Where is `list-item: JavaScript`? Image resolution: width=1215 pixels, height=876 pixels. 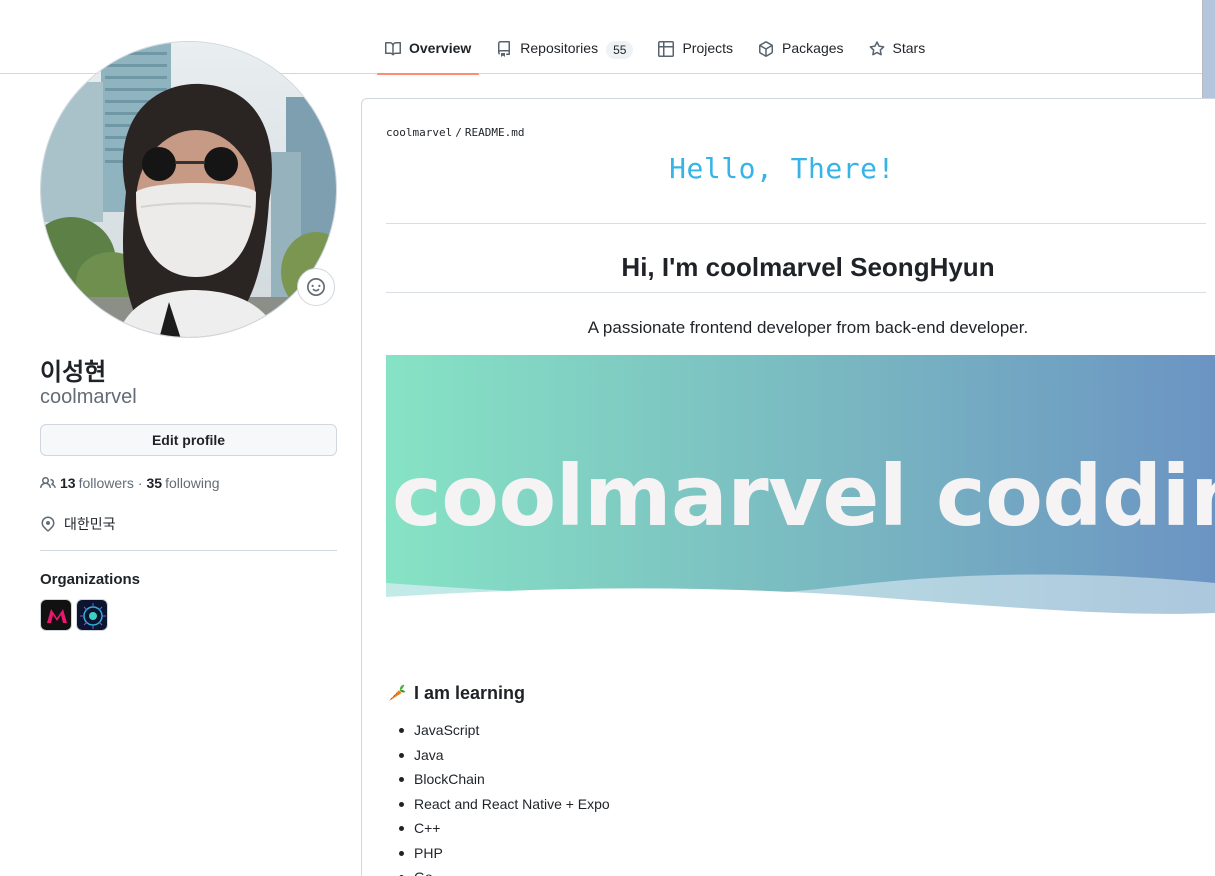
list-item: JavaScript is located at coordinates (503, 730).